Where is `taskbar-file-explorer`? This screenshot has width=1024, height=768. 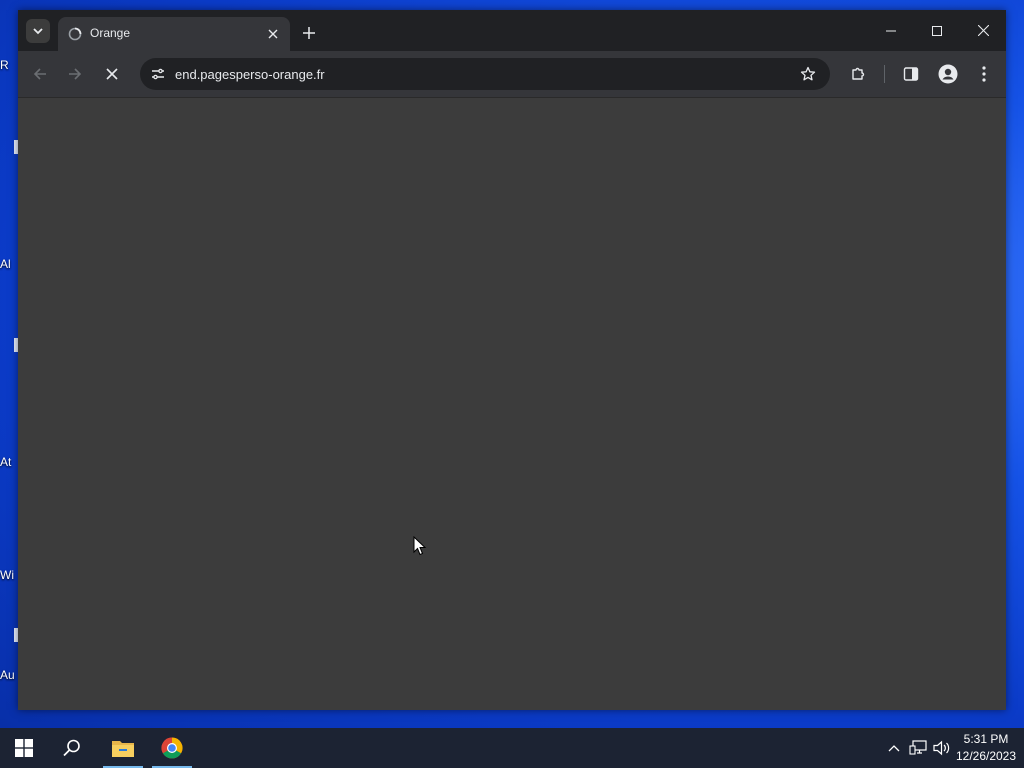
taskbar-file-explorer is located at coordinates (123, 748).